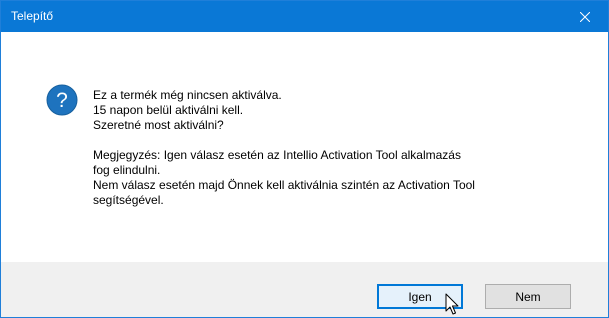 Image resolution: width=609 pixels, height=318 pixels. Describe the element at coordinates (528, 296) in the screenshot. I see `no-button: Nem` at that location.